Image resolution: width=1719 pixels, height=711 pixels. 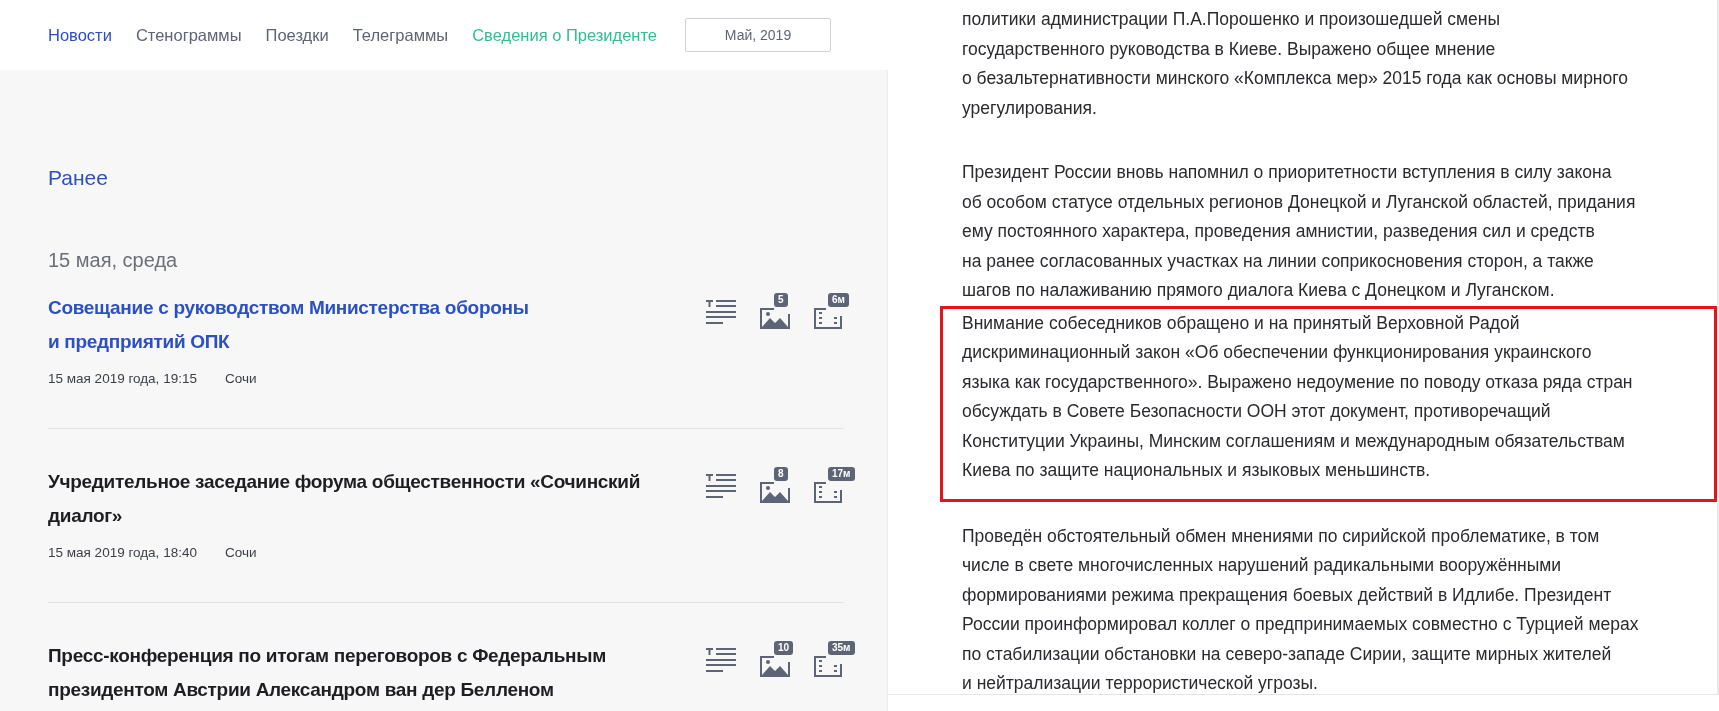 What do you see at coordinates (1301, 609) in the screenshot?
I see `article-paragraph: Проведён обстоятельный обмен мнениями по сирийской проблематике, в том числе в свете многочисленных нарушений радикальными вооружёнными формированиями режима прекращения боевых действий в Идлибе. Президент России проинформировал коллег о предпринимаемых совместно с Турцией мерах по стабилизации обстановки на северо-западе Сирии, защите мирных жителей и нейтрализации террористической угрозы.` at bounding box center [1301, 609].